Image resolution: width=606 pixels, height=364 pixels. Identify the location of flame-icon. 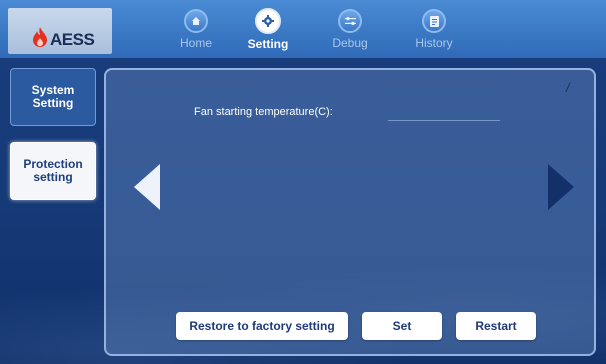
(40, 37).